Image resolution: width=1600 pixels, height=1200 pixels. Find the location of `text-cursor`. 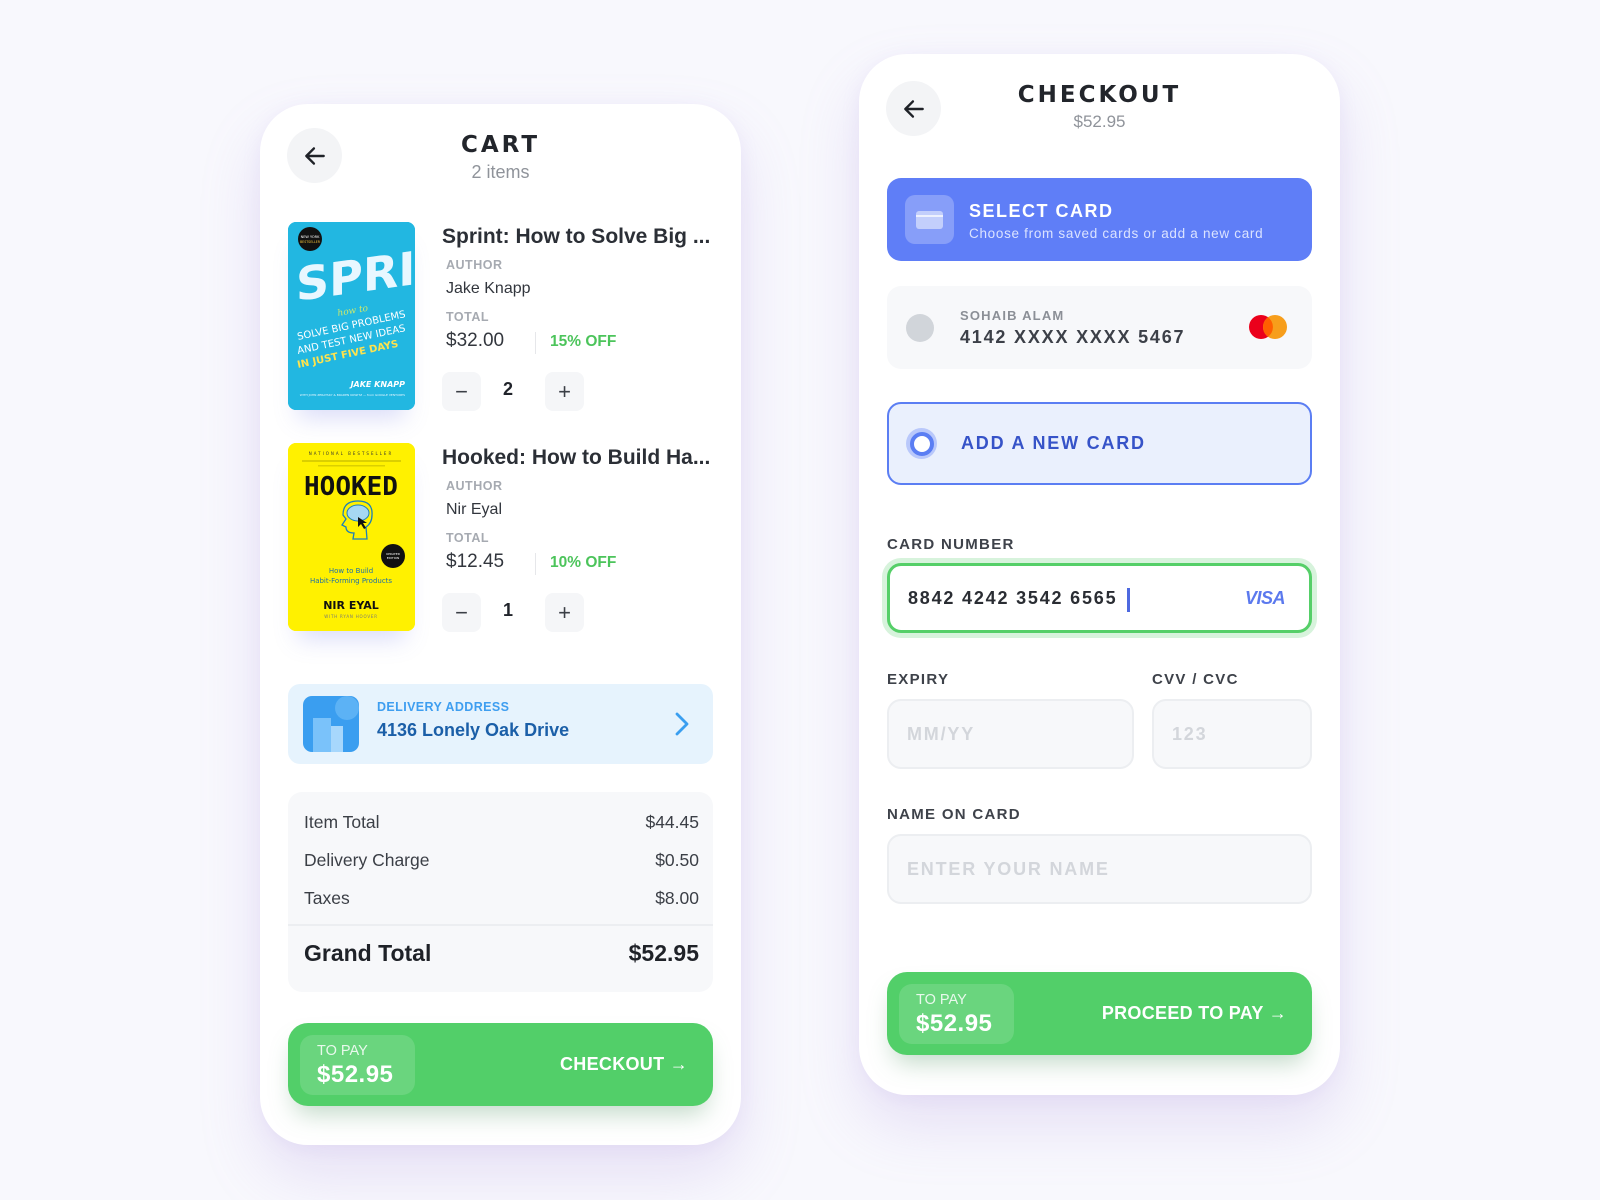

text-cursor is located at coordinates (1128, 600).